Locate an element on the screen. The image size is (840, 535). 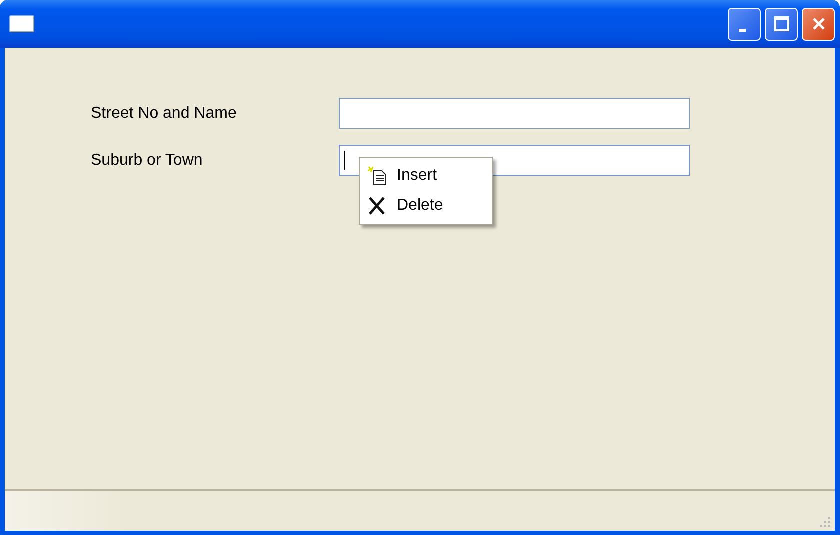
input-field is located at coordinates (514, 113).